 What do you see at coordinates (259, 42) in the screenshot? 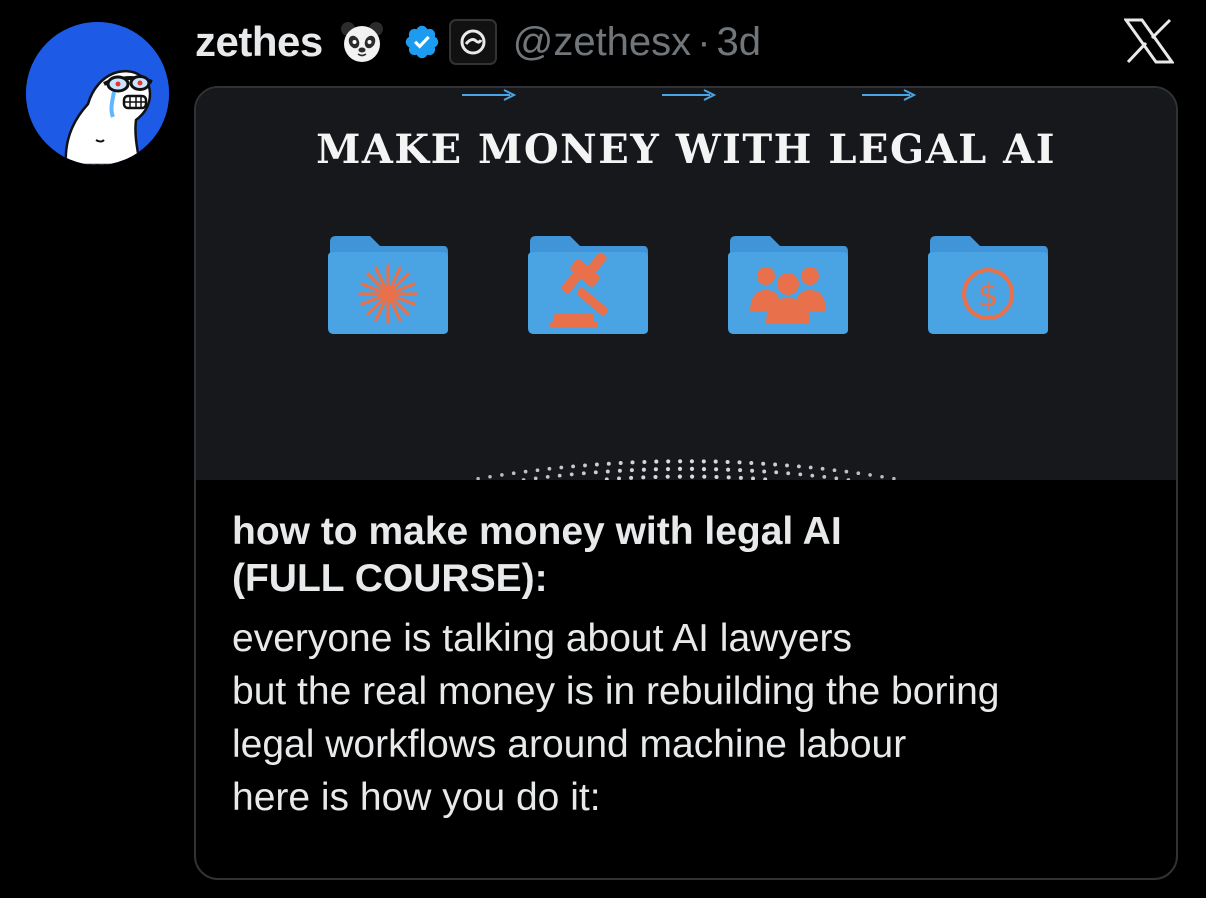
I see `display-name: zethes` at bounding box center [259, 42].